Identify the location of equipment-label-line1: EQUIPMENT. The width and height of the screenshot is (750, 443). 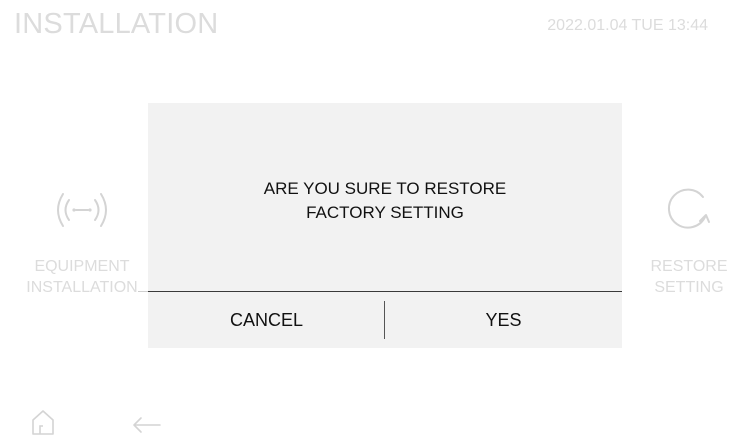
(82, 266).